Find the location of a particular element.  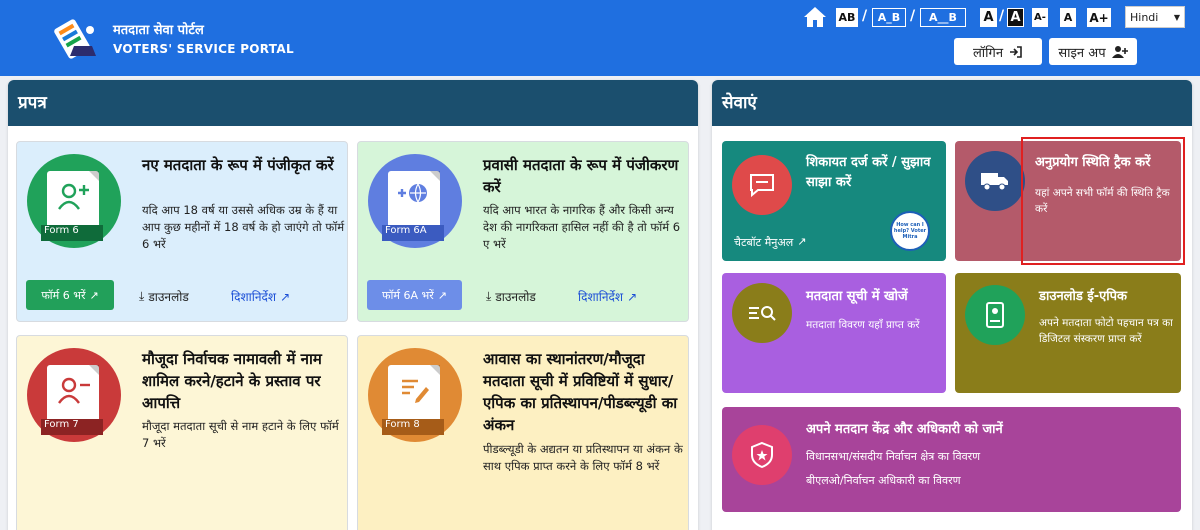

download-epic-title: डाउनलोड ई-एपिक is located at coordinates (1083, 296).